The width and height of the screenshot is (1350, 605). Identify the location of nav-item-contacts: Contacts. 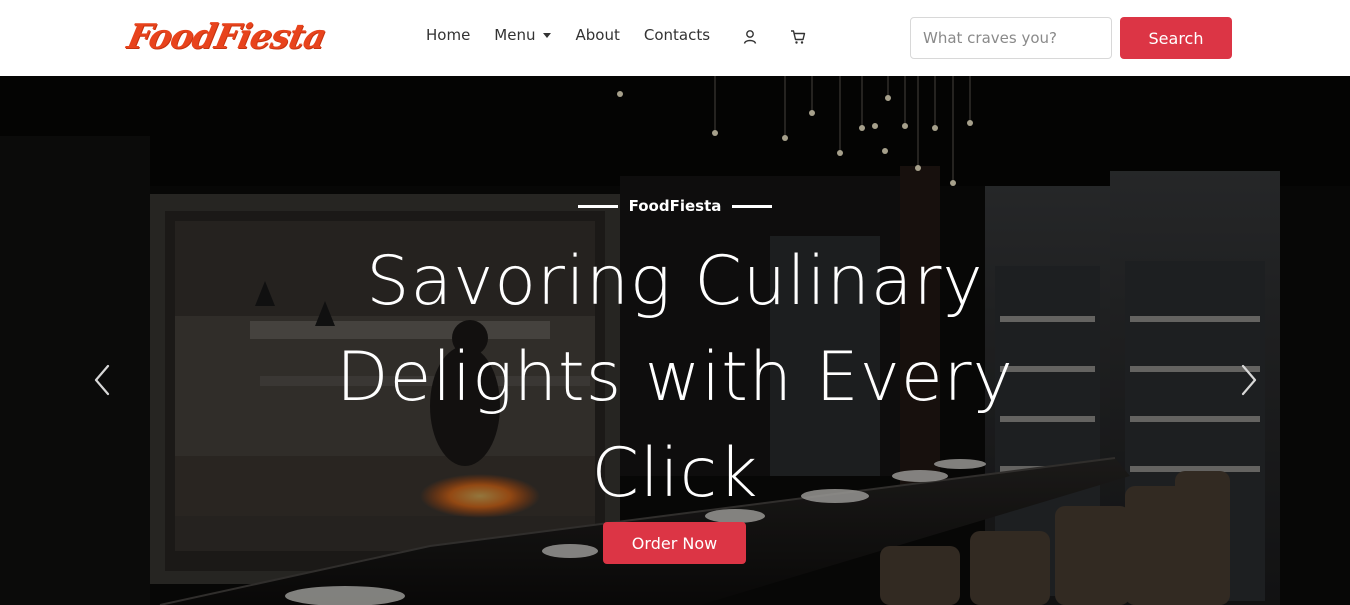
(677, 35).